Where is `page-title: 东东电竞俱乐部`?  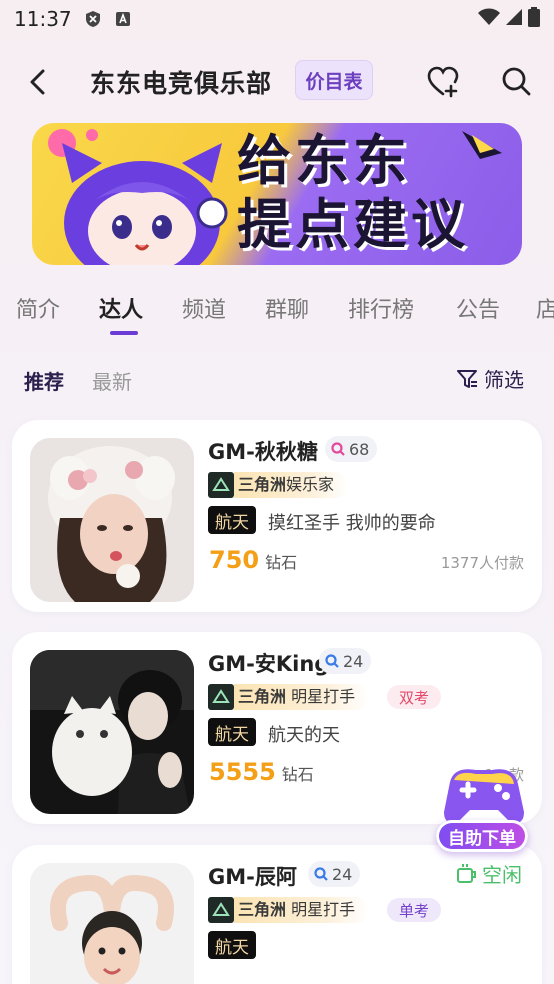 page-title: 东东电竞俱乐部 is located at coordinates (181, 83).